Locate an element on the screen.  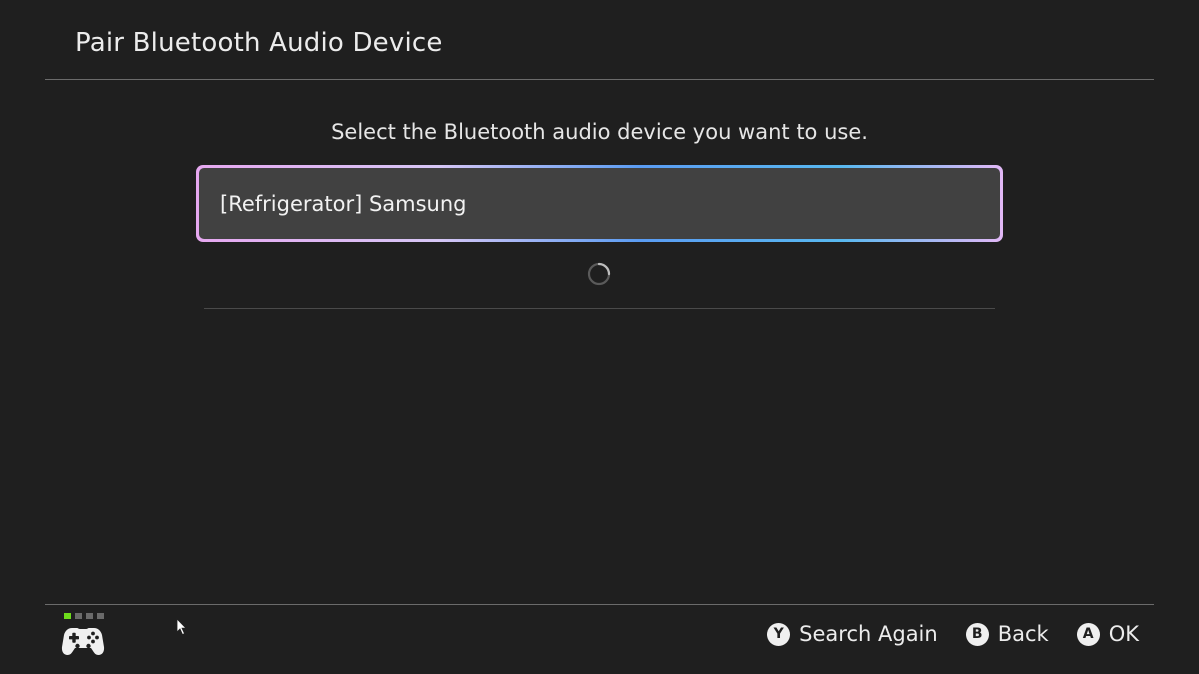
player-indicator is located at coordinates (84, 616).